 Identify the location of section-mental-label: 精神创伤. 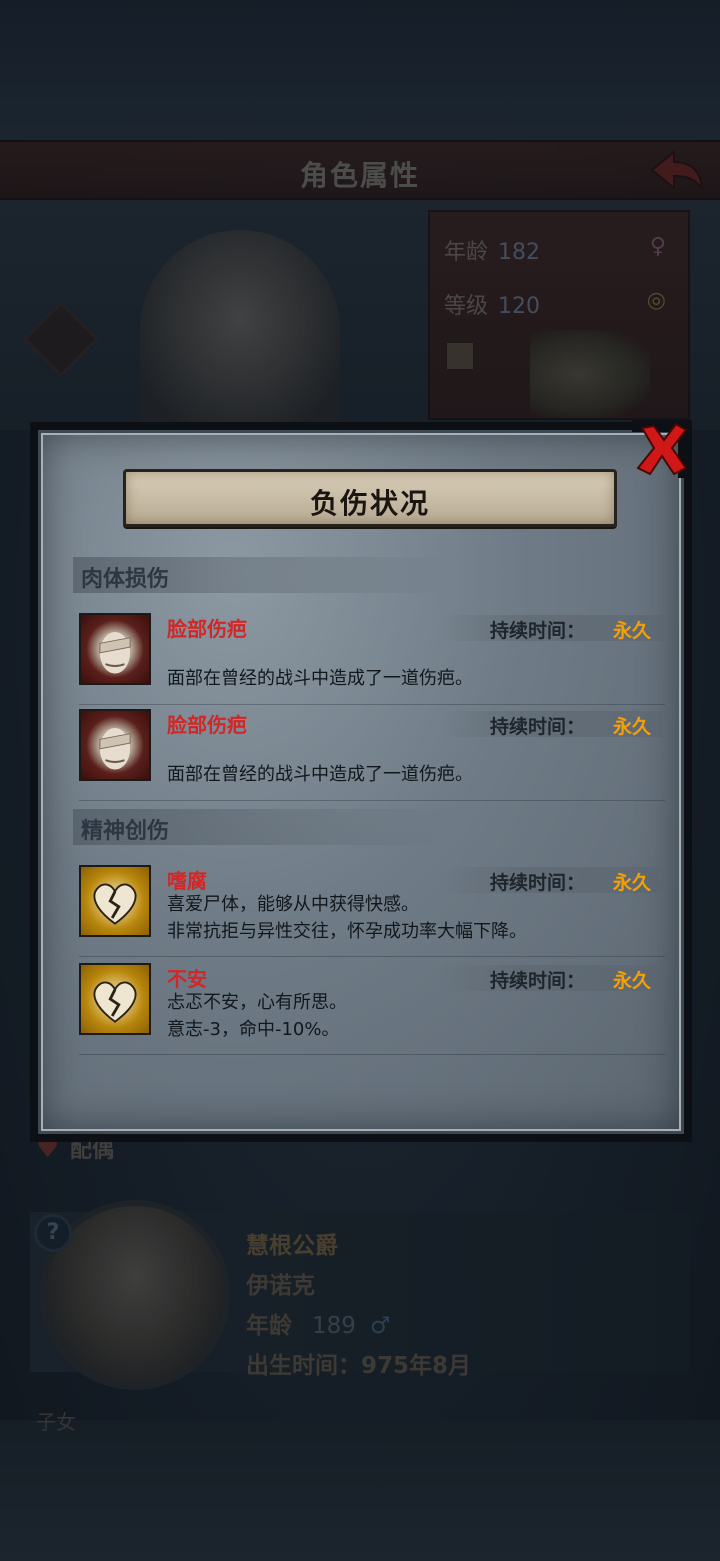
(125, 831).